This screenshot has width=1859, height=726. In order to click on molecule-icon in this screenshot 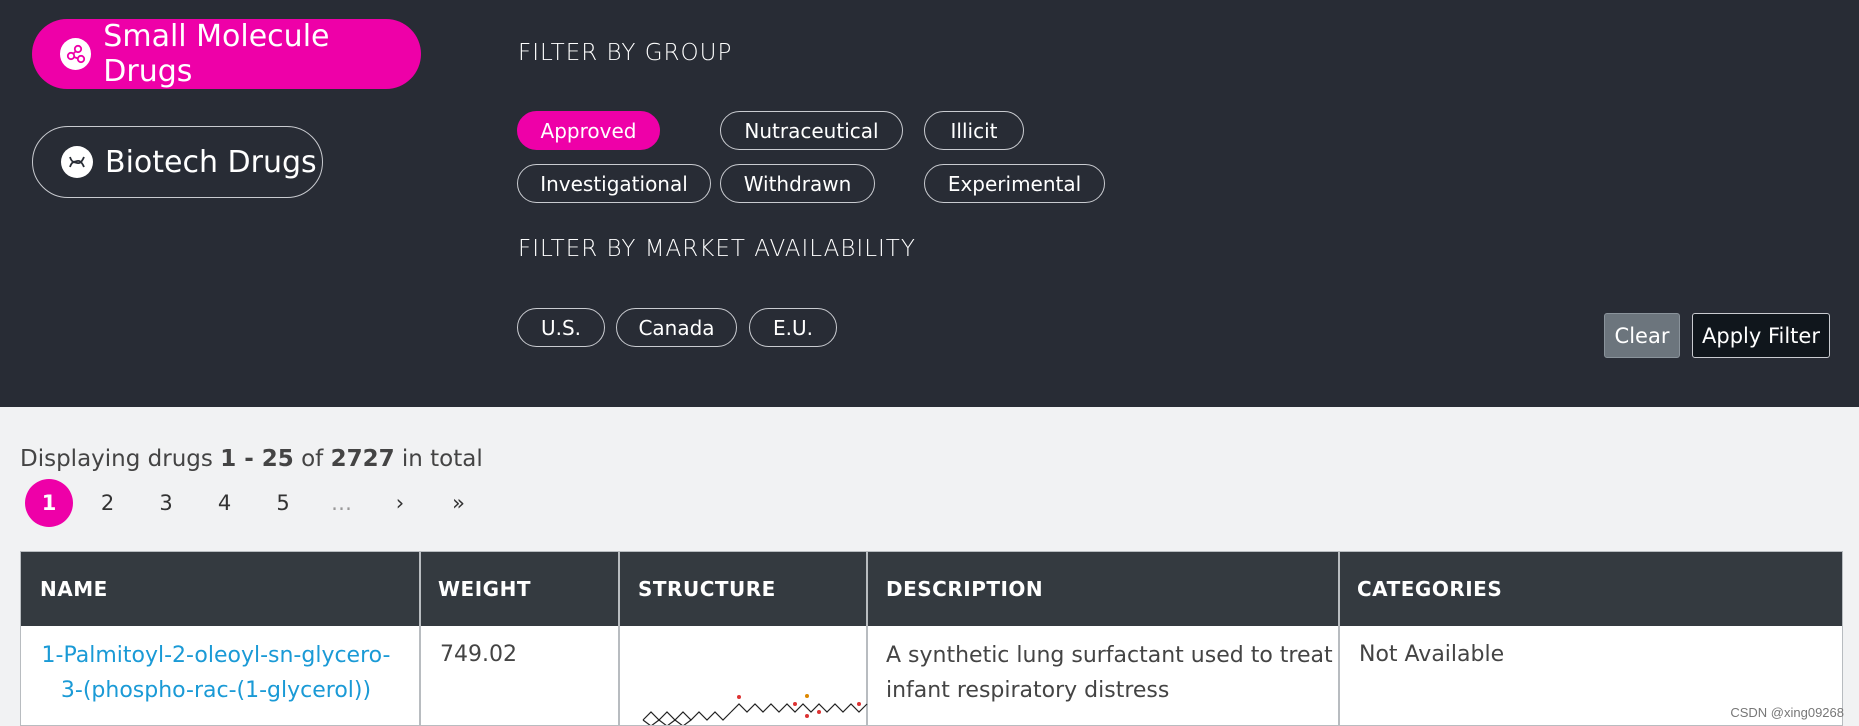, I will do `click(76, 54)`.